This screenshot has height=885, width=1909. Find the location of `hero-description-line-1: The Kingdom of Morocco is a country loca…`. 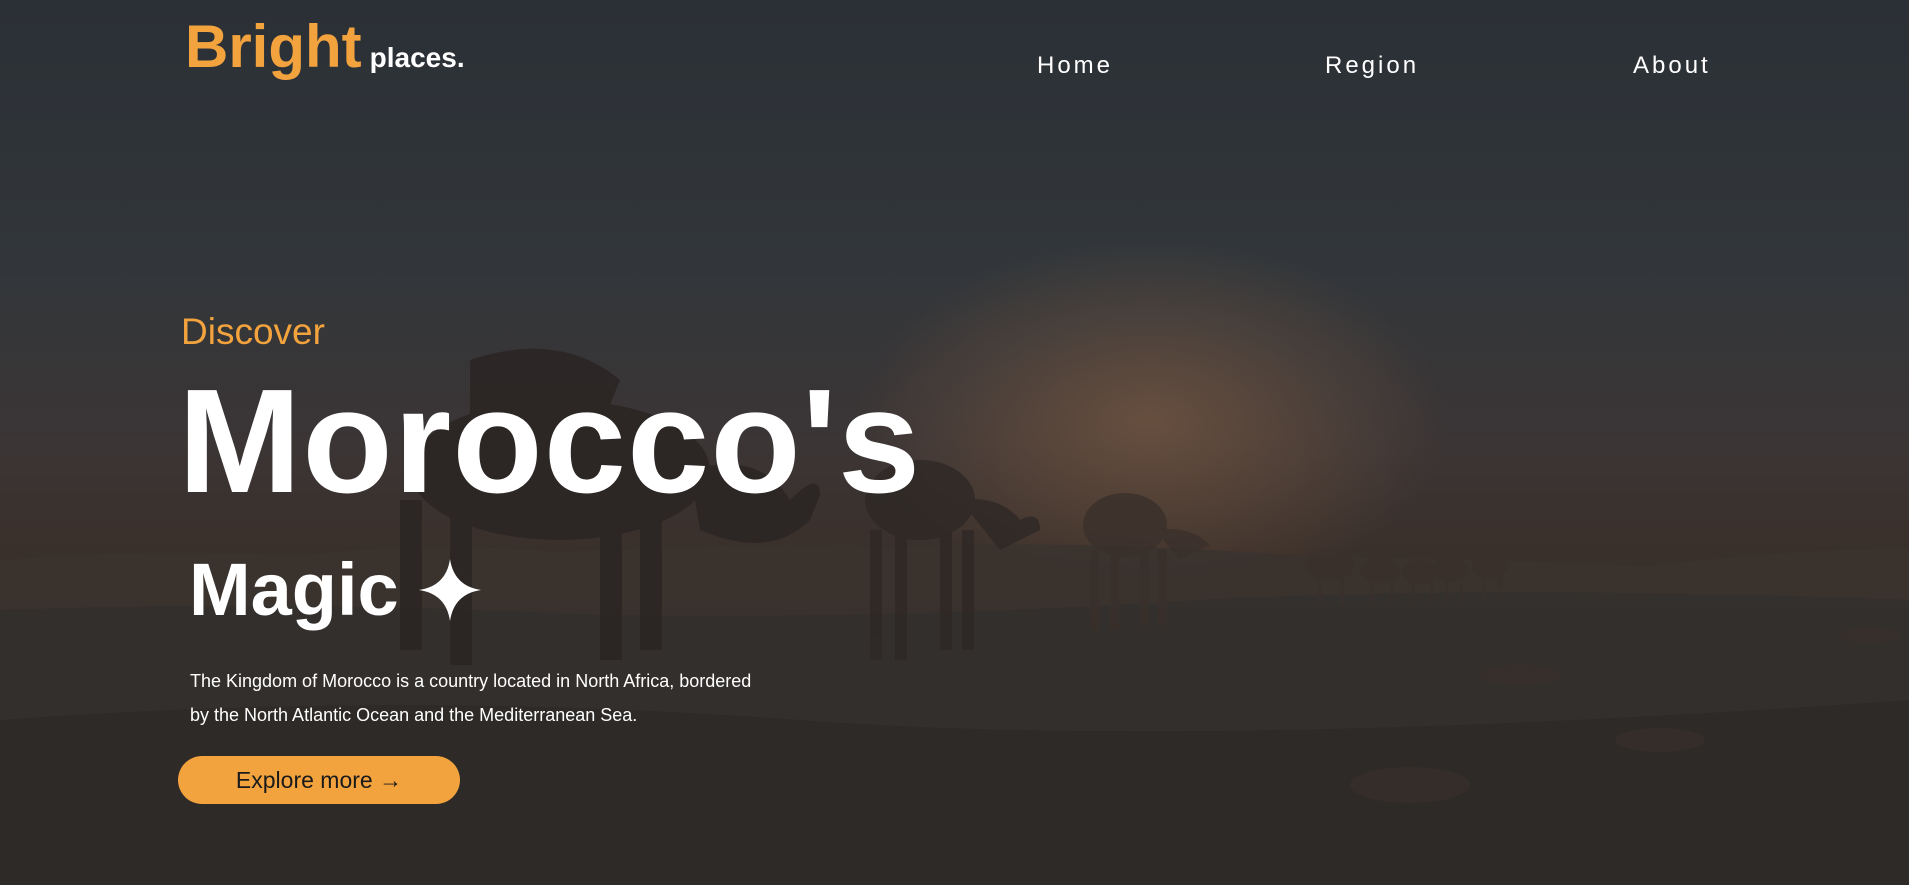

hero-description-line-1: The Kingdom of Morocco is a country loca… is located at coordinates (471, 681).